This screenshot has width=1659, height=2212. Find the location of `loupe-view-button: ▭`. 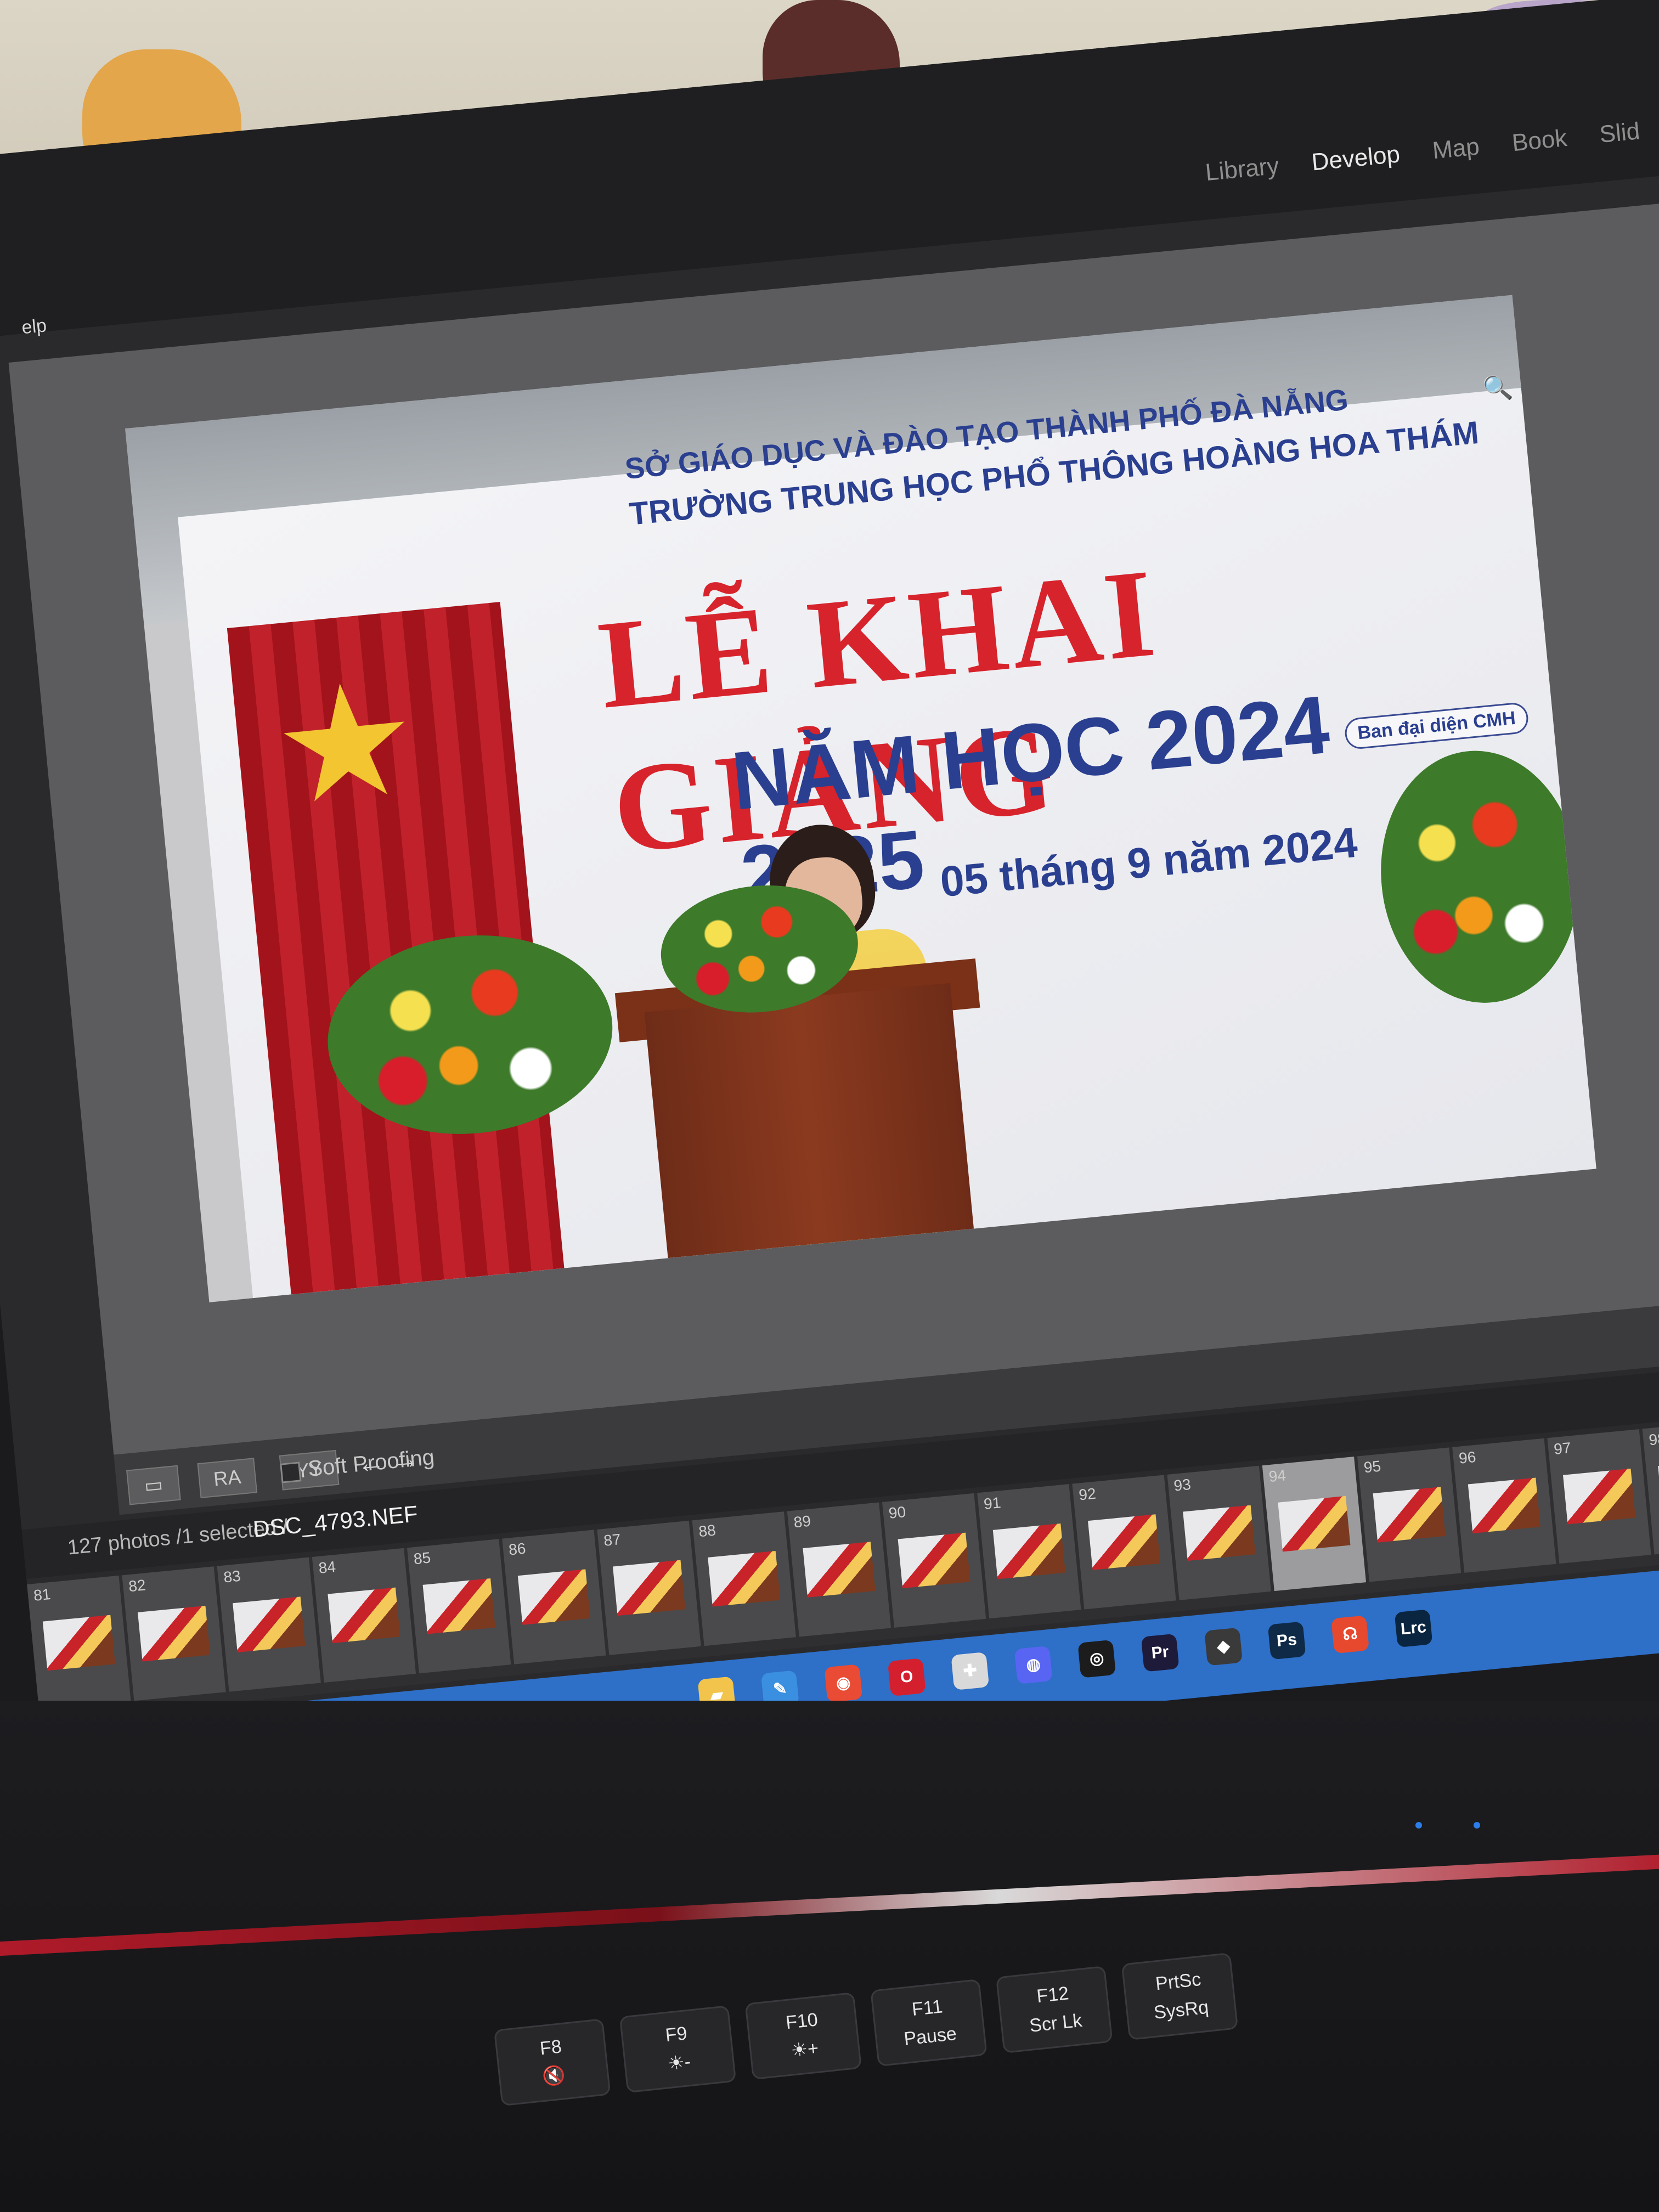

loupe-view-button: ▭ is located at coordinates (153, 1485).